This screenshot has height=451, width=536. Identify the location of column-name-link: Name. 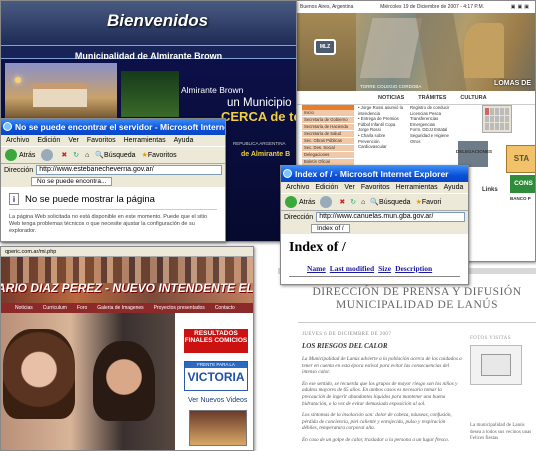
(316, 268).